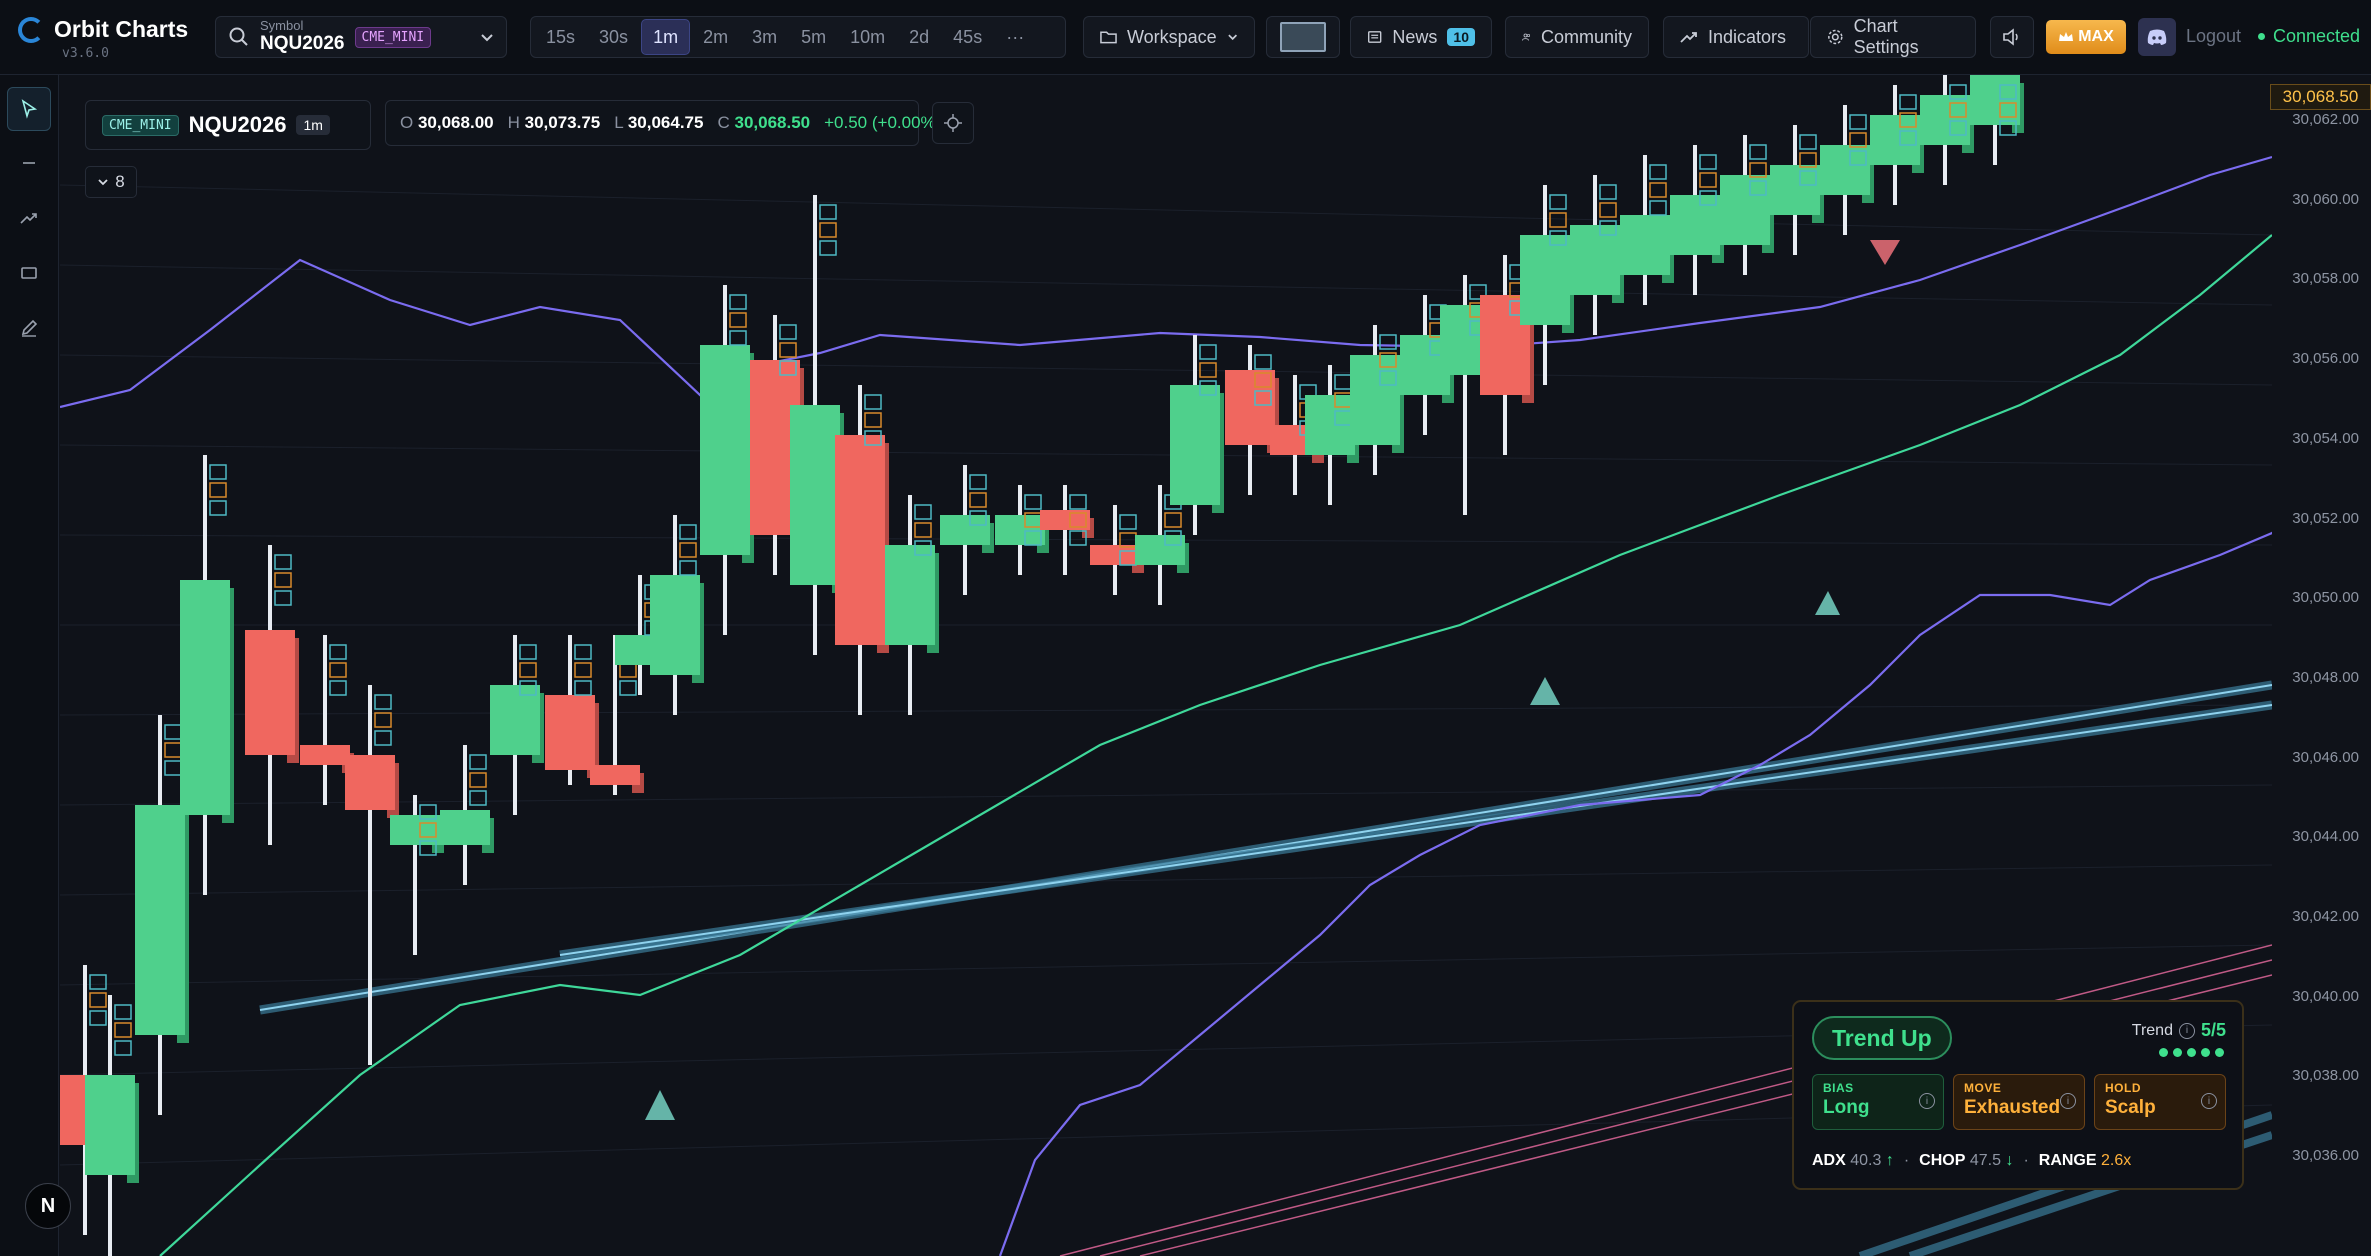 The width and height of the screenshot is (2371, 1256). Describe the element at coordinates (1303, 37) in the screenshot. I see `layout-toggle-button` at that location.